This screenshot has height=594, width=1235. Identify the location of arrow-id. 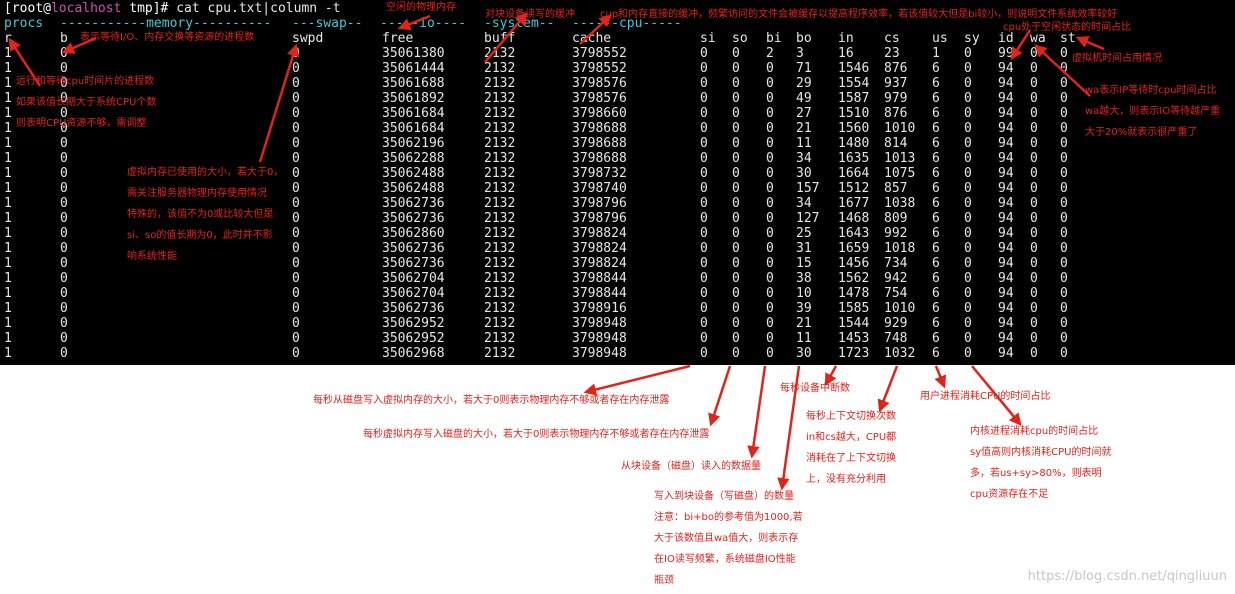
(1021, 45).